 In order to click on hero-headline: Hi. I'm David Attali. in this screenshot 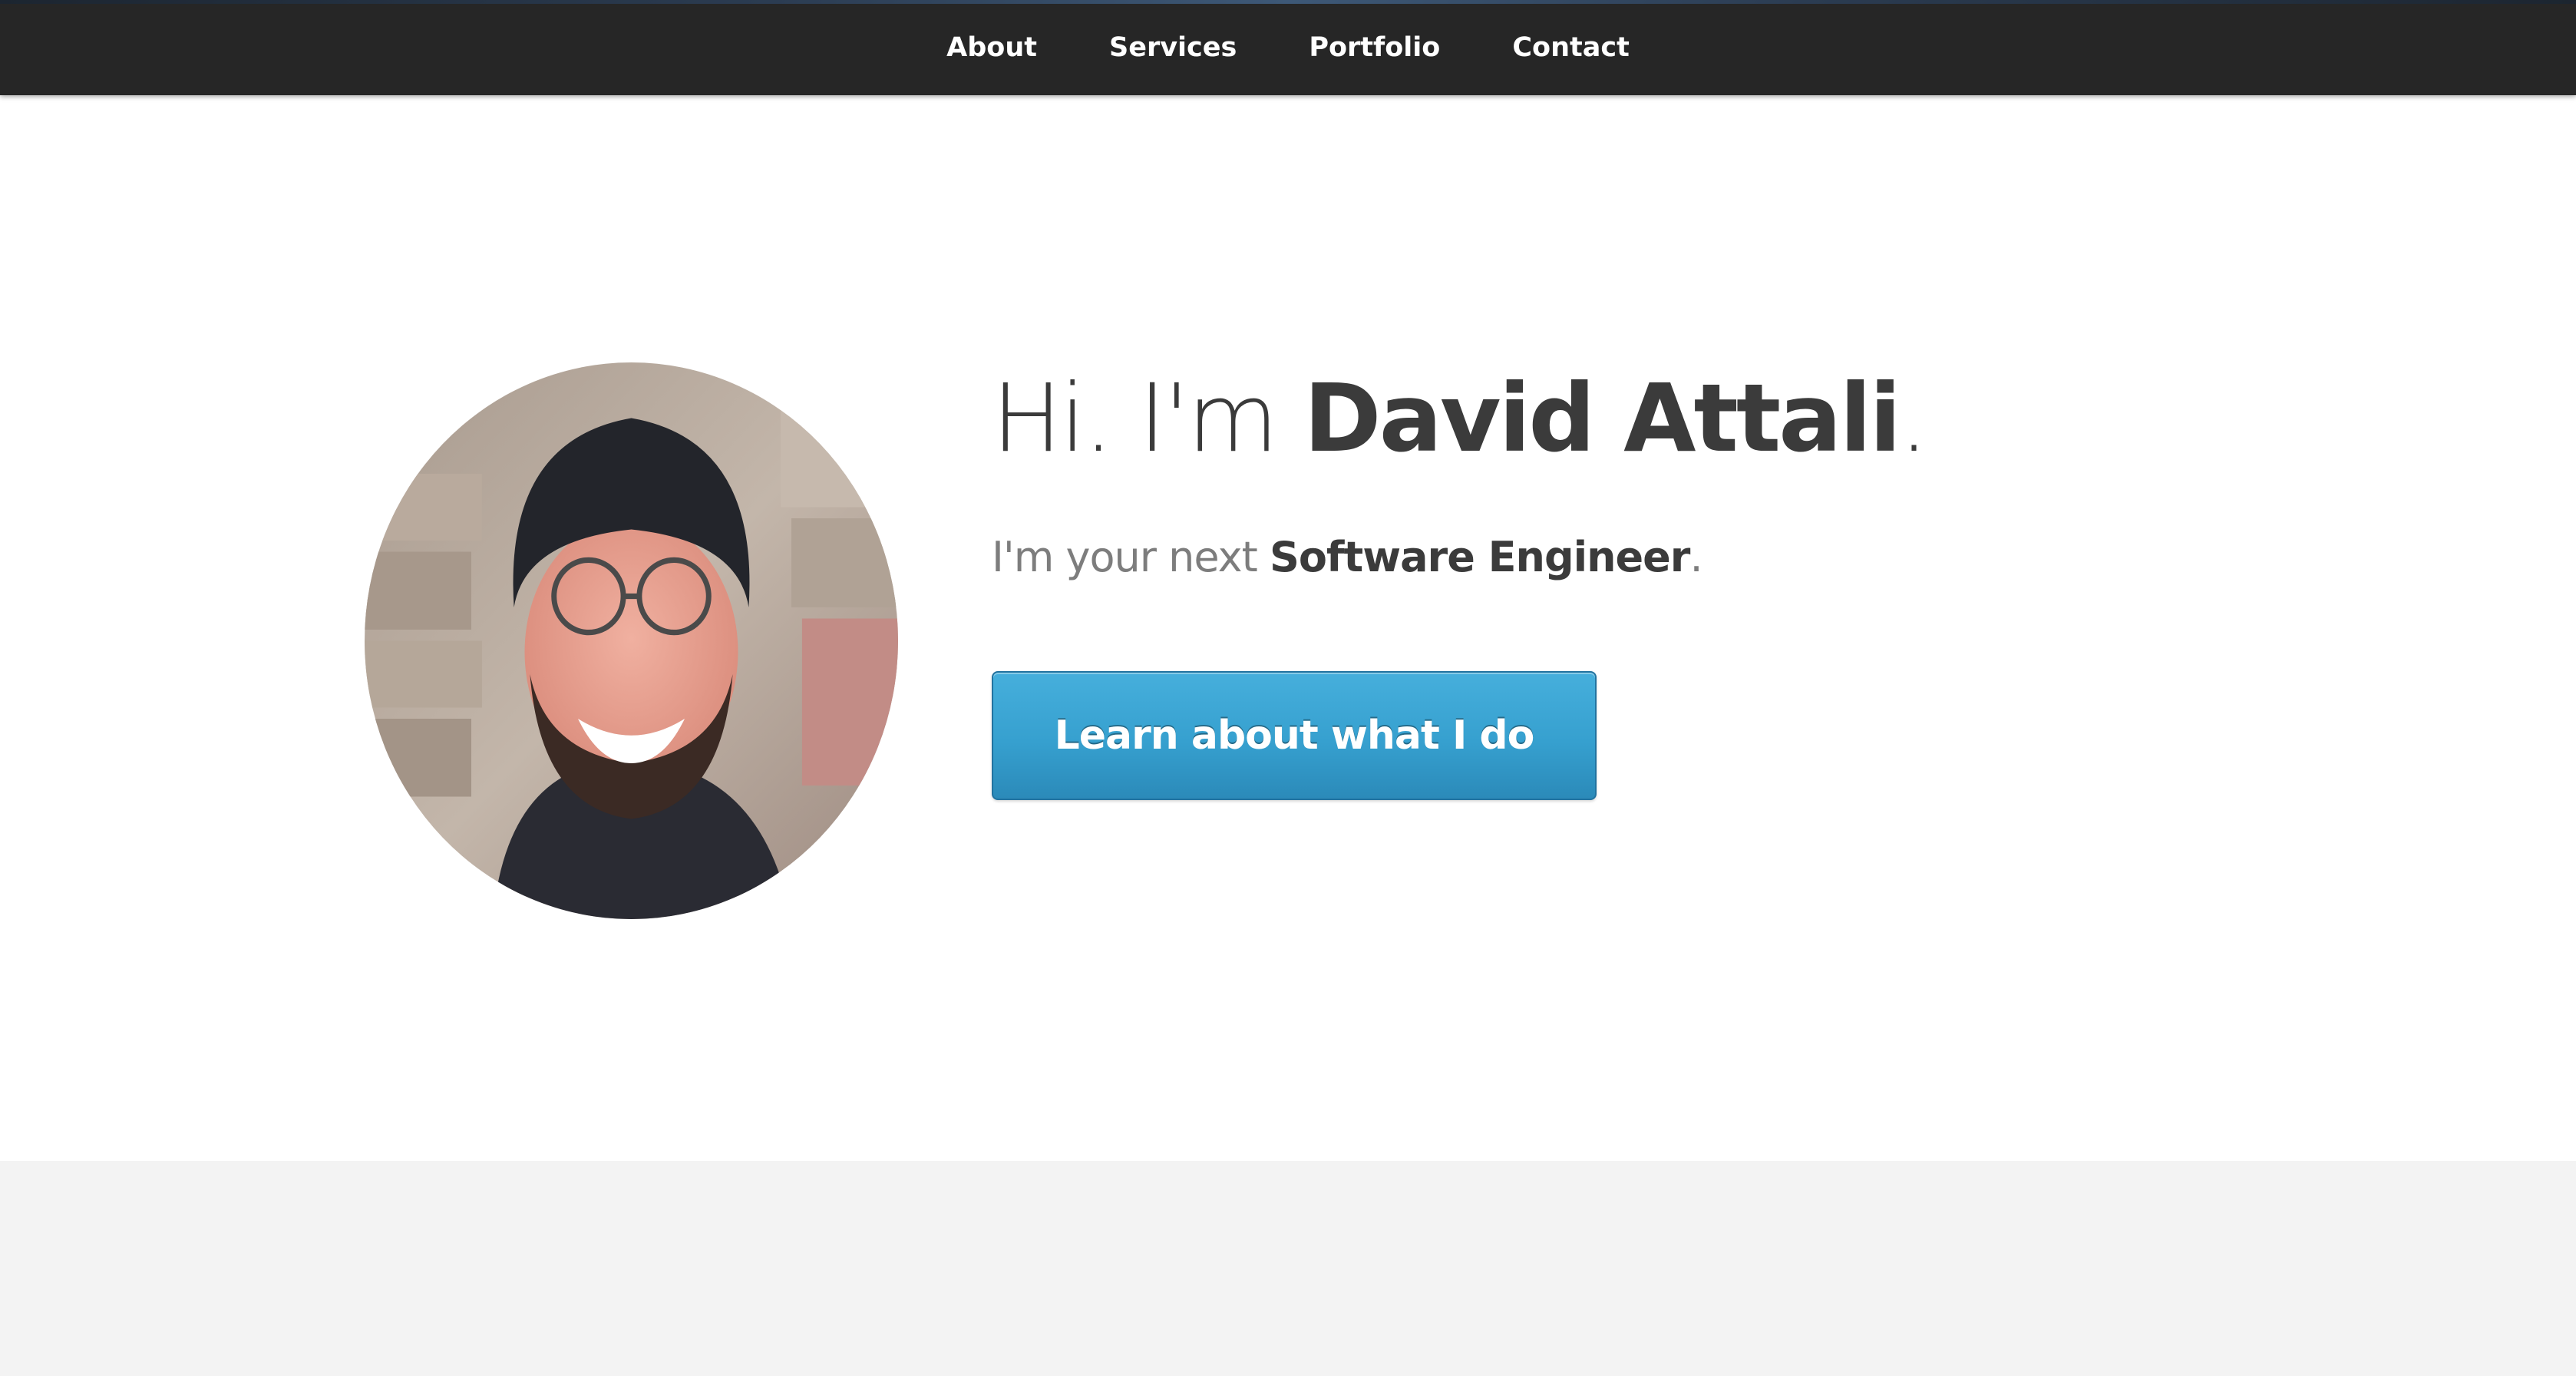, I will do `click(1460, 418)`.